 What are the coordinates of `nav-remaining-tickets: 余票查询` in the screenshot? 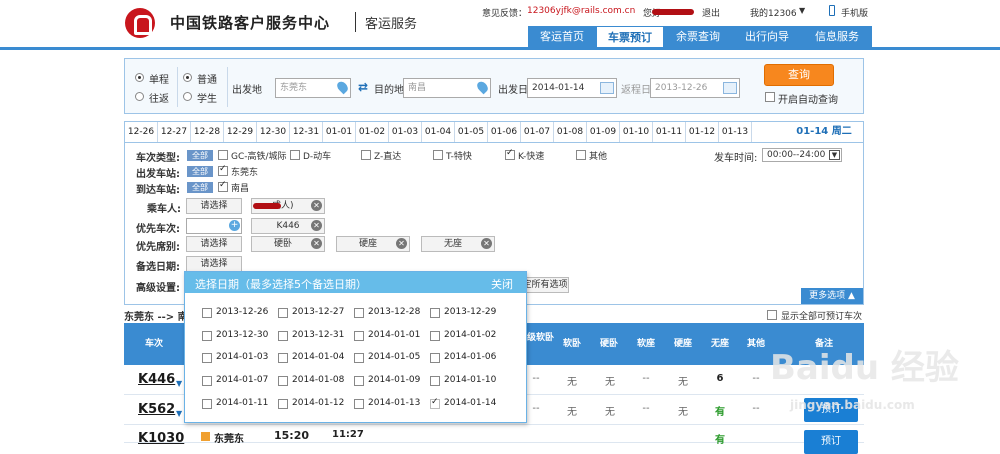 It's located at (698, 37).